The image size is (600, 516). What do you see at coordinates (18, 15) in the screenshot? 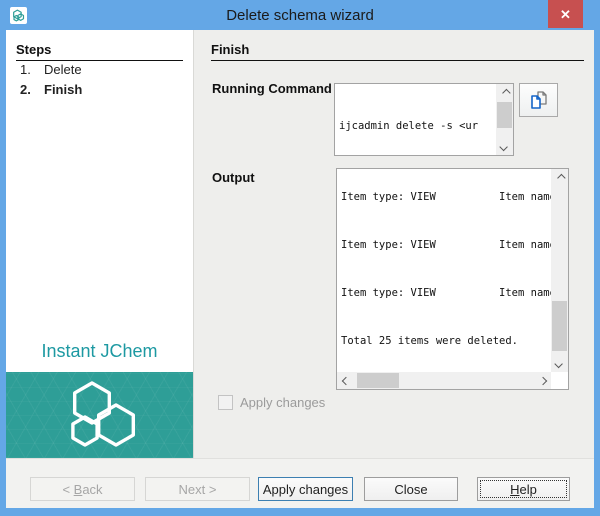
I see `app-icon` at bounding box center [18, 15].